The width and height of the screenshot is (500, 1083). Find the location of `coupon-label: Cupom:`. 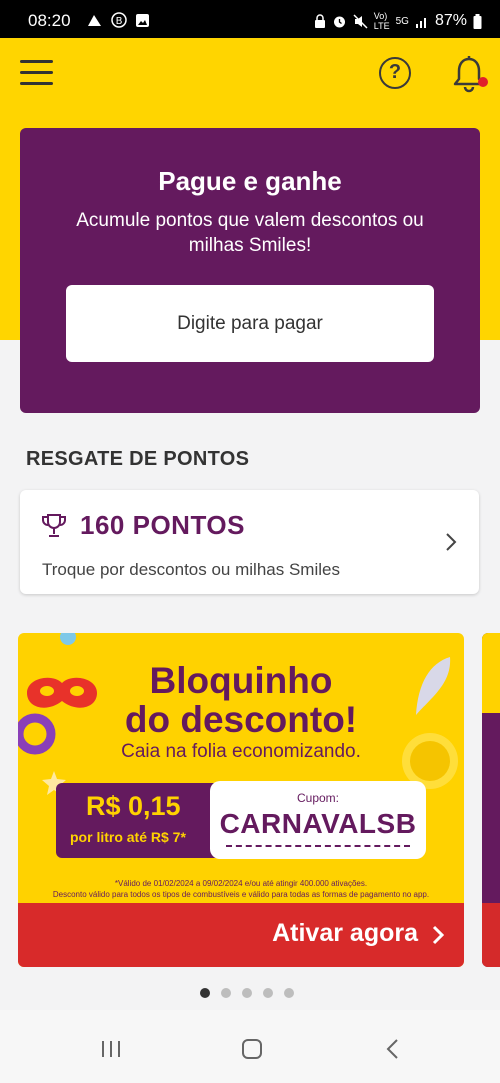

coupon-label: Cupom: is located at coordinates (318, 798).